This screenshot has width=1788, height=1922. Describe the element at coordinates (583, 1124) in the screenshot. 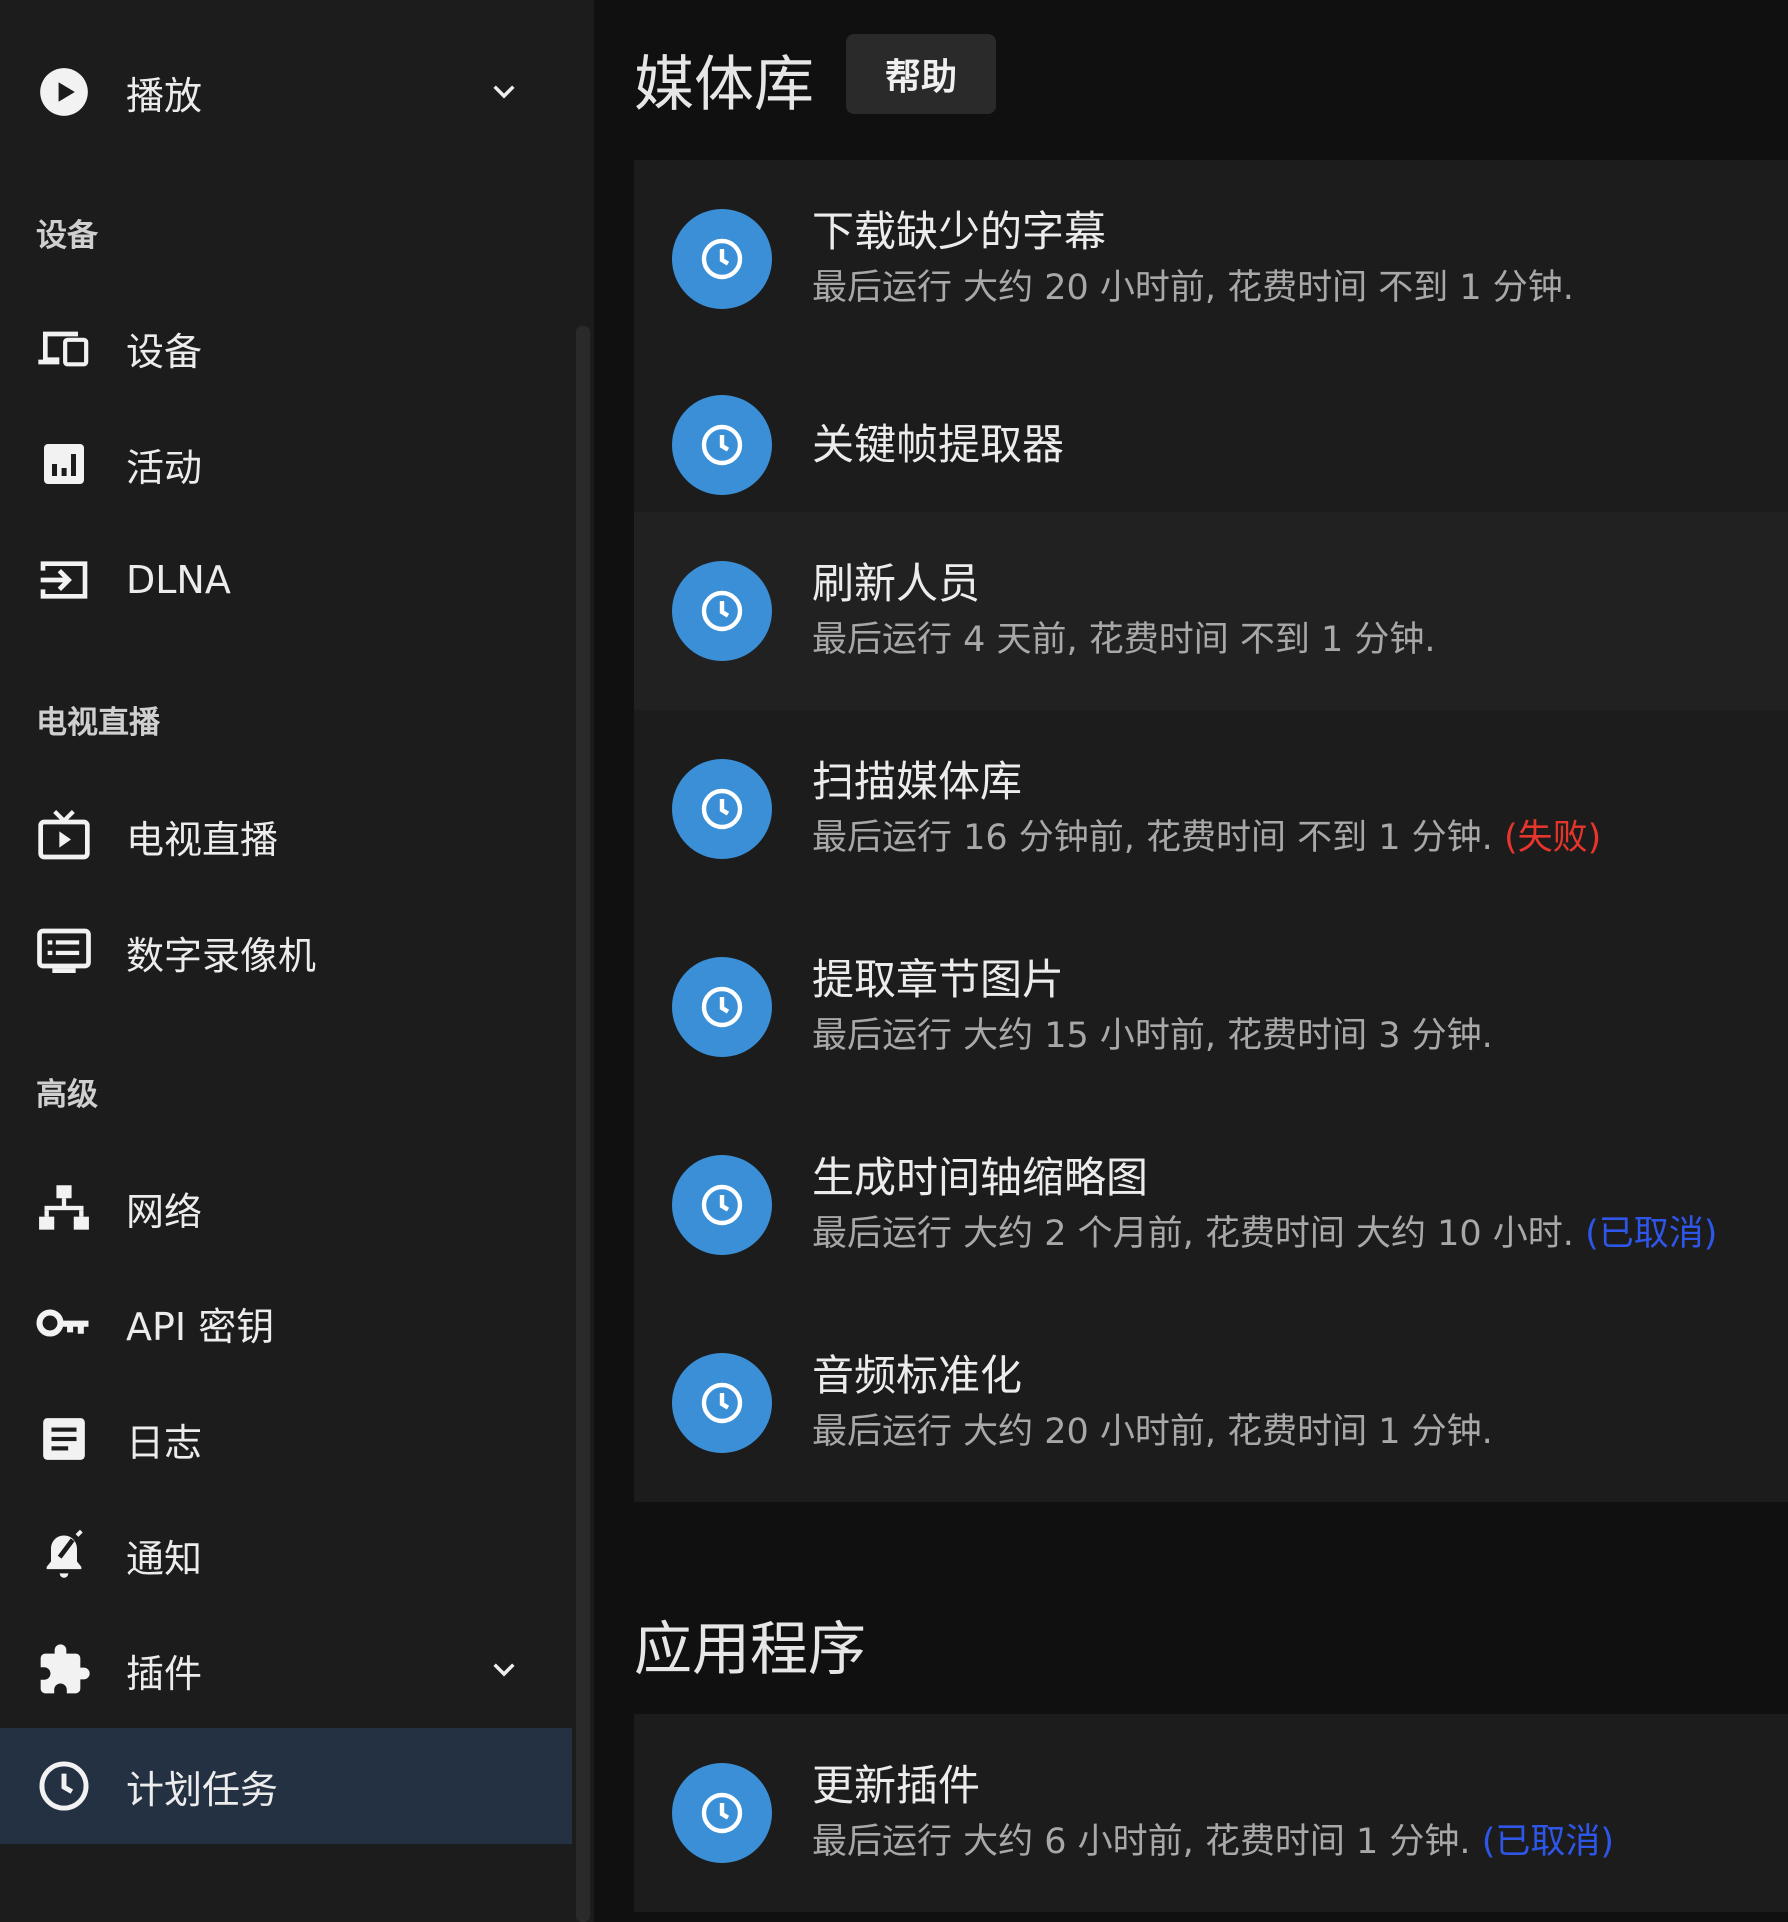

I see `sidebar-scrollbar` at that location.